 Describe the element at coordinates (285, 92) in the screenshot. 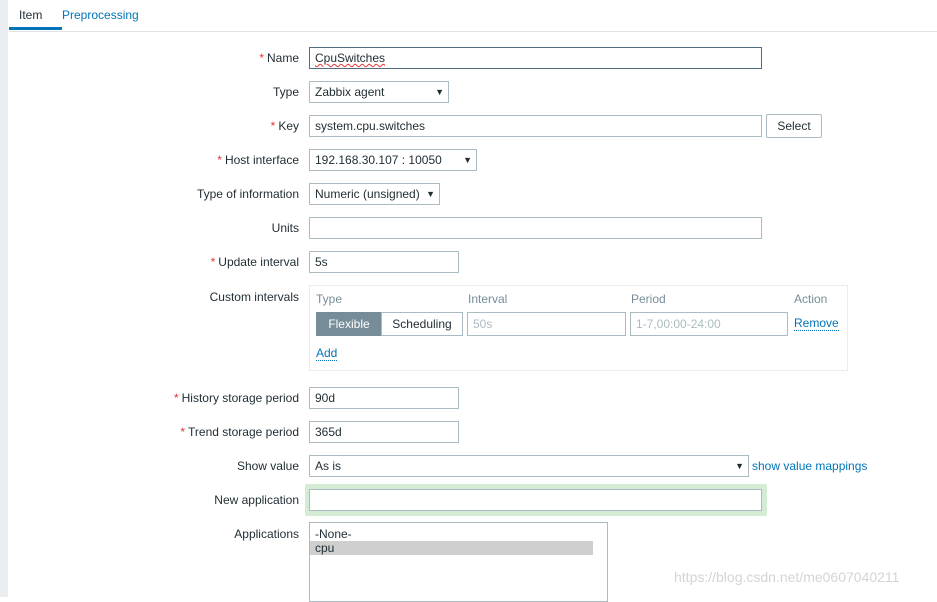

I see `type-label: Type` at that location.